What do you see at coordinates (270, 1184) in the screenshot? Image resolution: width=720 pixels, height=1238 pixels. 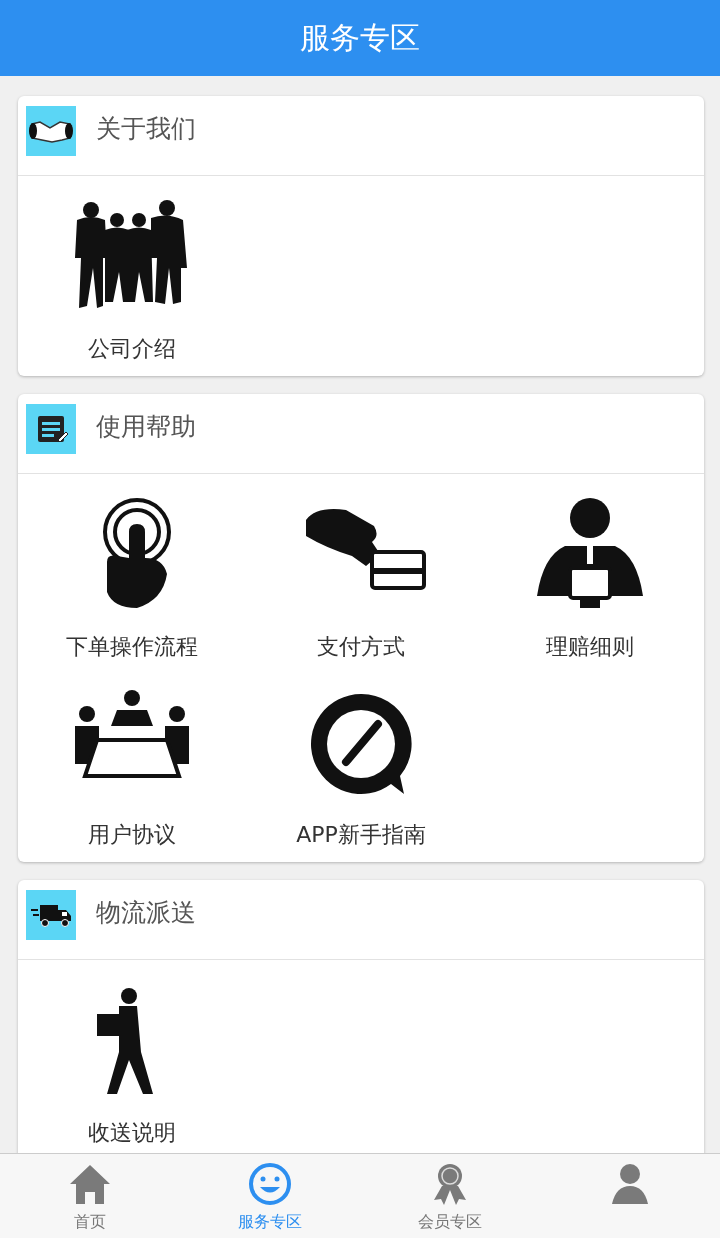 I see `smiley-icon` at bounding box center [270, 1184].